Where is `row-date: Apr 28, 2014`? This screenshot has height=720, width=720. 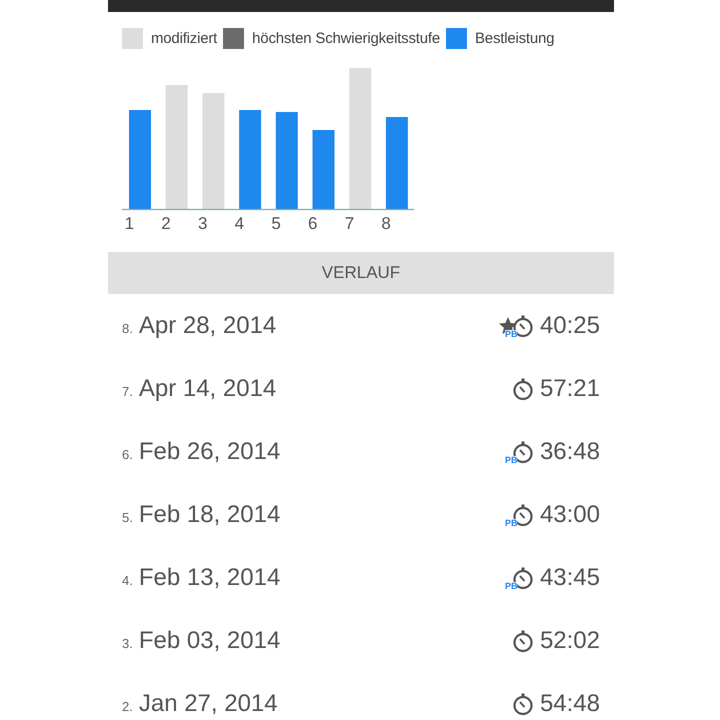
row-date: Apr 28, 2014 is located at coordinates (207, 326).